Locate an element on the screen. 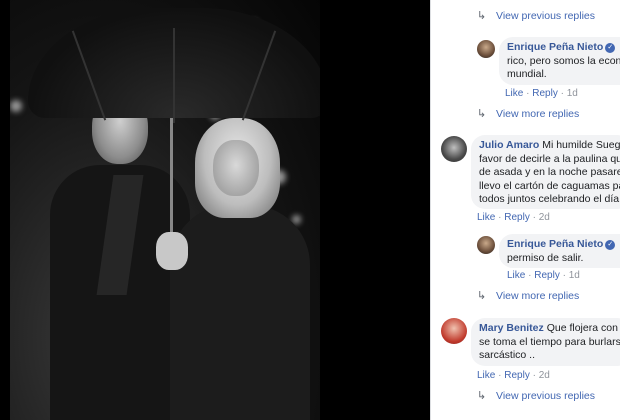 The height and width of the screenshot is (420, 620). comment-text: llevo el cartón de caguamas pa is located at coordinates (549, 185).